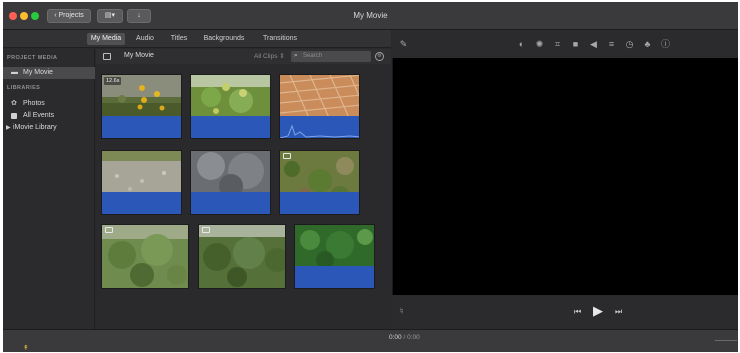 The width and height of the screenshot is (740, 353). Describe the element at coordinates (14, 103) in the screenshot. I see `photos-icon: ✿` at that location.